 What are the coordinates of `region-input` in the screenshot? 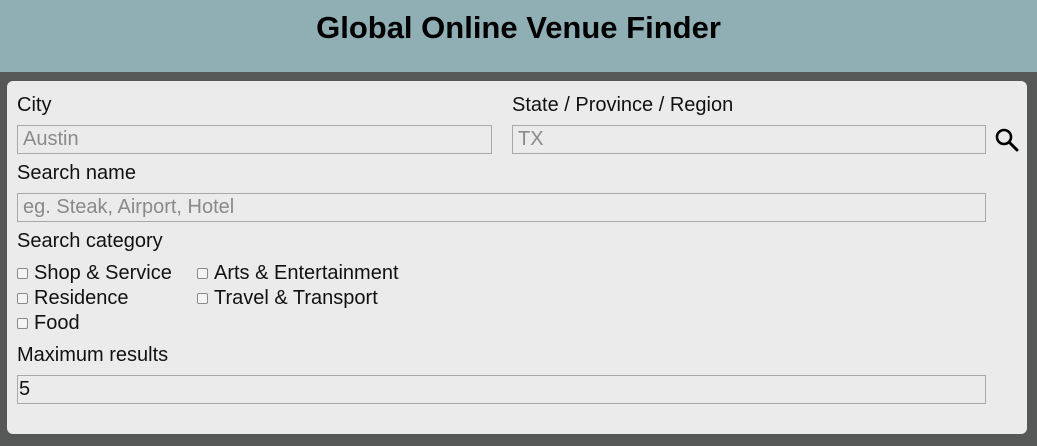 It's located at (749, 139).